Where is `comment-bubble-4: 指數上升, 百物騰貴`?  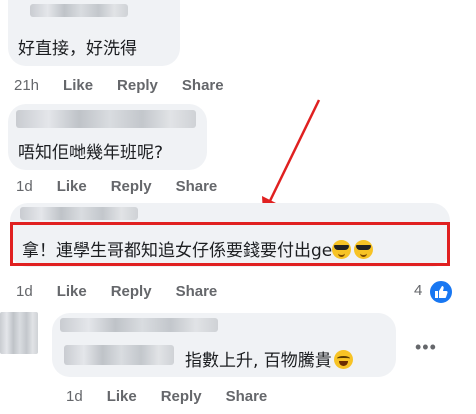
comment-bubble-4: 指數上升, 百物騰貴 is located at coordinates (224, 345).